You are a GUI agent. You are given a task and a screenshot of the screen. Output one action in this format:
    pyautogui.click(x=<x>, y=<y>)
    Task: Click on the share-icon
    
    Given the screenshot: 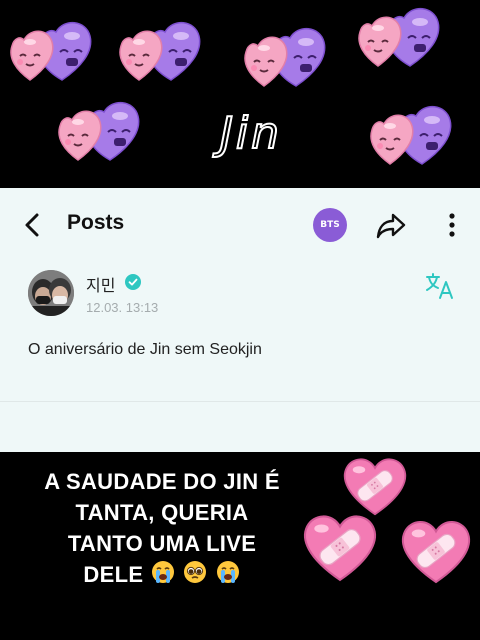 What is the action you would take?
    pyautogui.click(x=391, y=225)
    